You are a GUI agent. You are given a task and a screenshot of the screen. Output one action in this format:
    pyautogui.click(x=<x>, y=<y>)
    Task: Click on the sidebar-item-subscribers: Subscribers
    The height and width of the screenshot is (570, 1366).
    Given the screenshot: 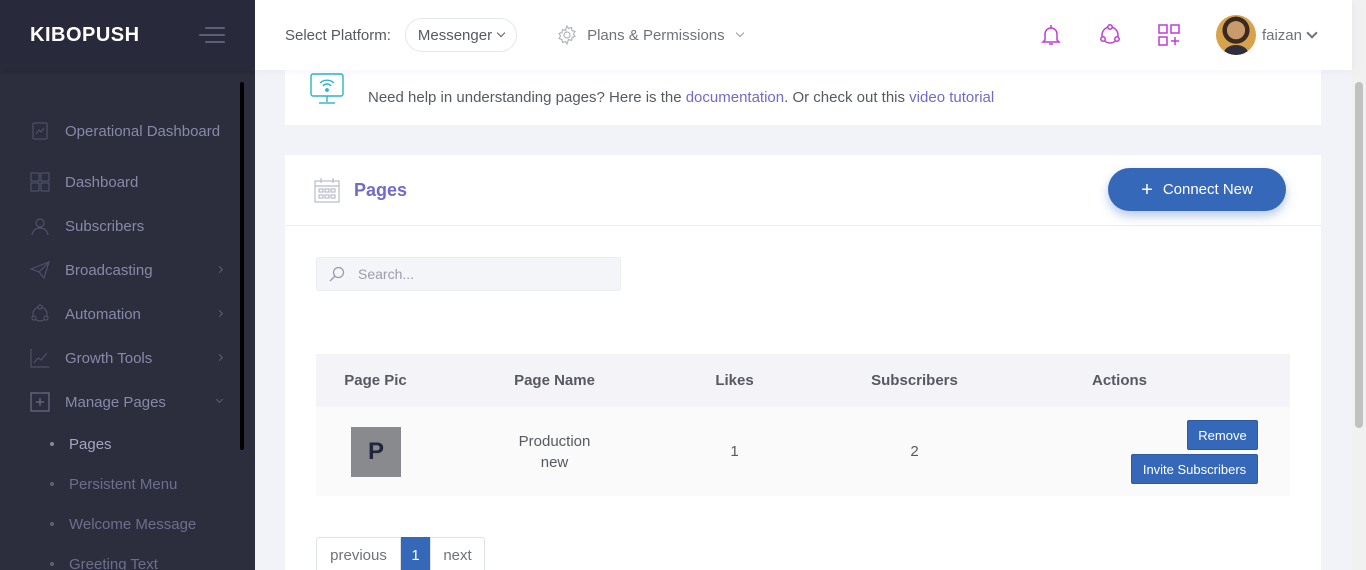 What is the action you would take?
    pyautogui.click(x=120, y=226)
    